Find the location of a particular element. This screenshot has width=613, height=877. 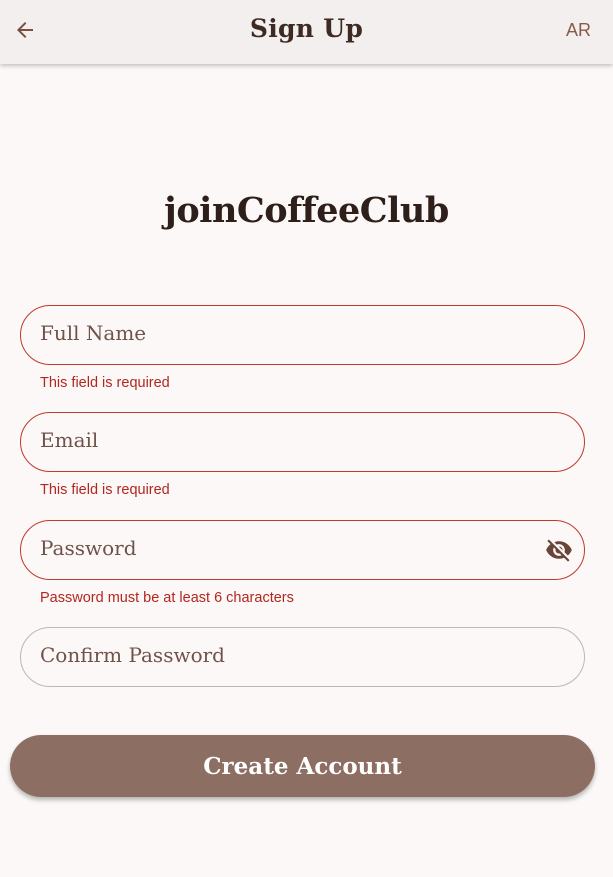

eye-off-icon is located at coordinates (559, 550).